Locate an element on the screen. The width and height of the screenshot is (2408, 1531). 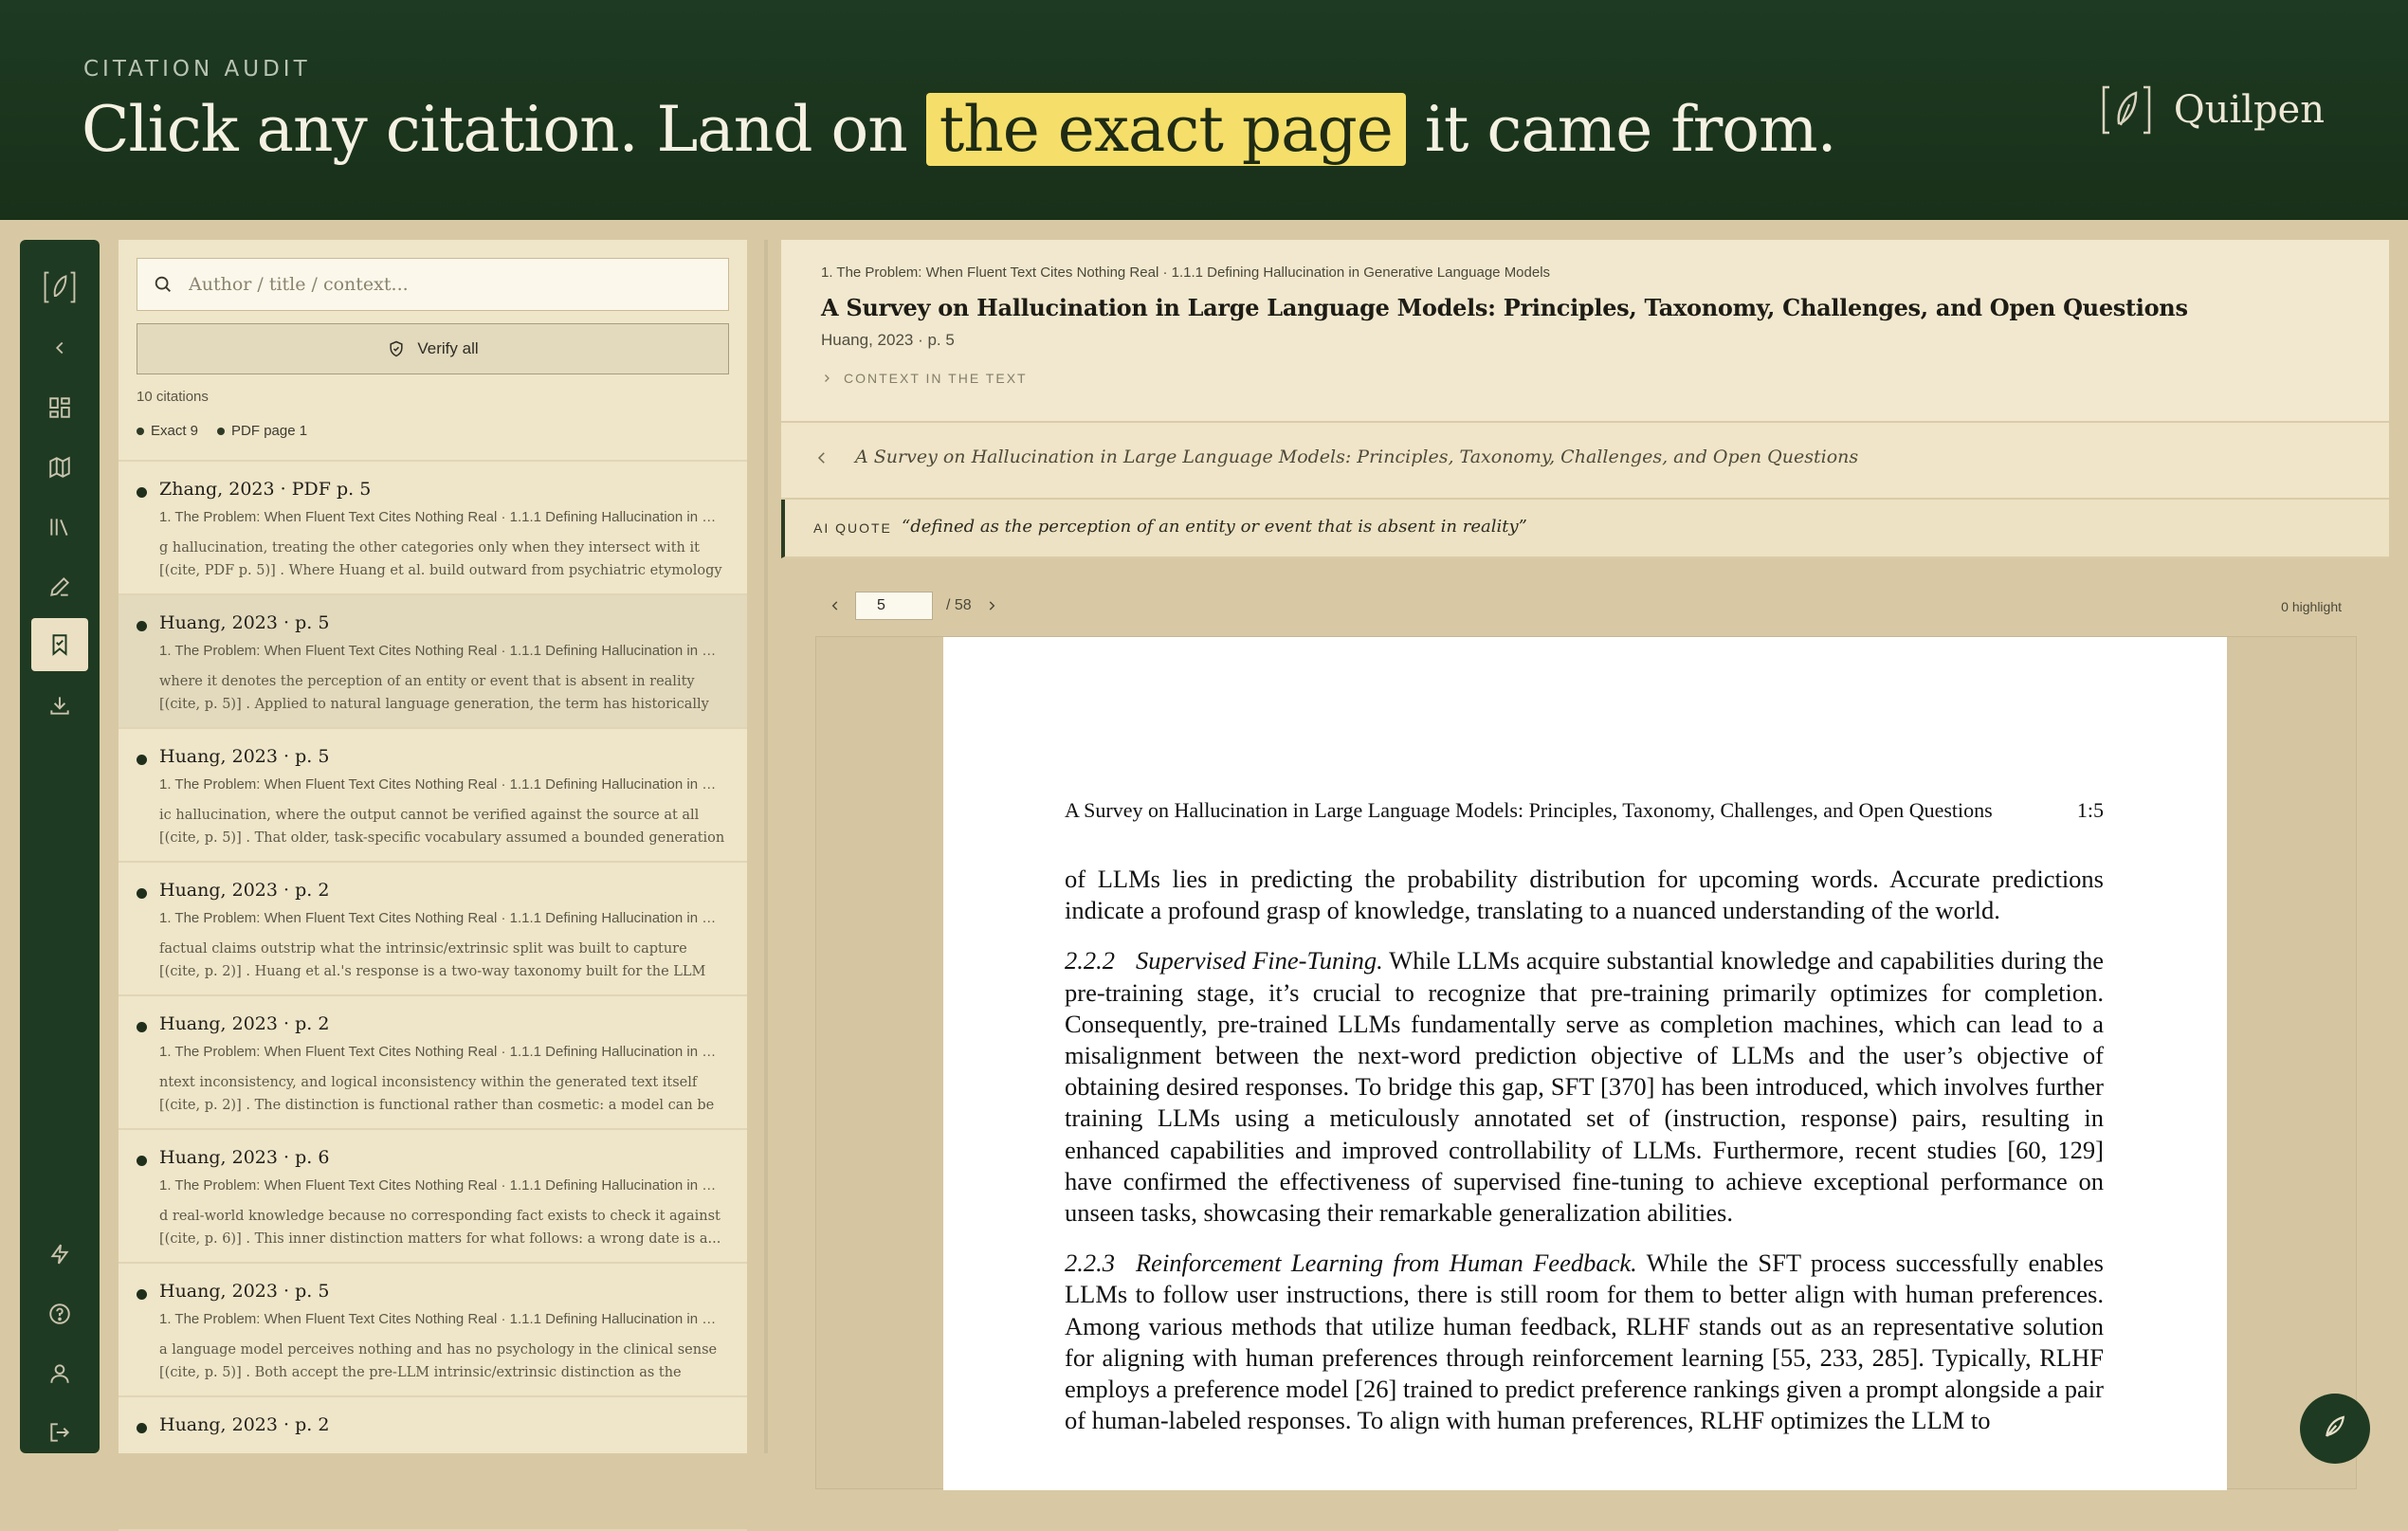
download-icon is located at coordinates (59, 706).